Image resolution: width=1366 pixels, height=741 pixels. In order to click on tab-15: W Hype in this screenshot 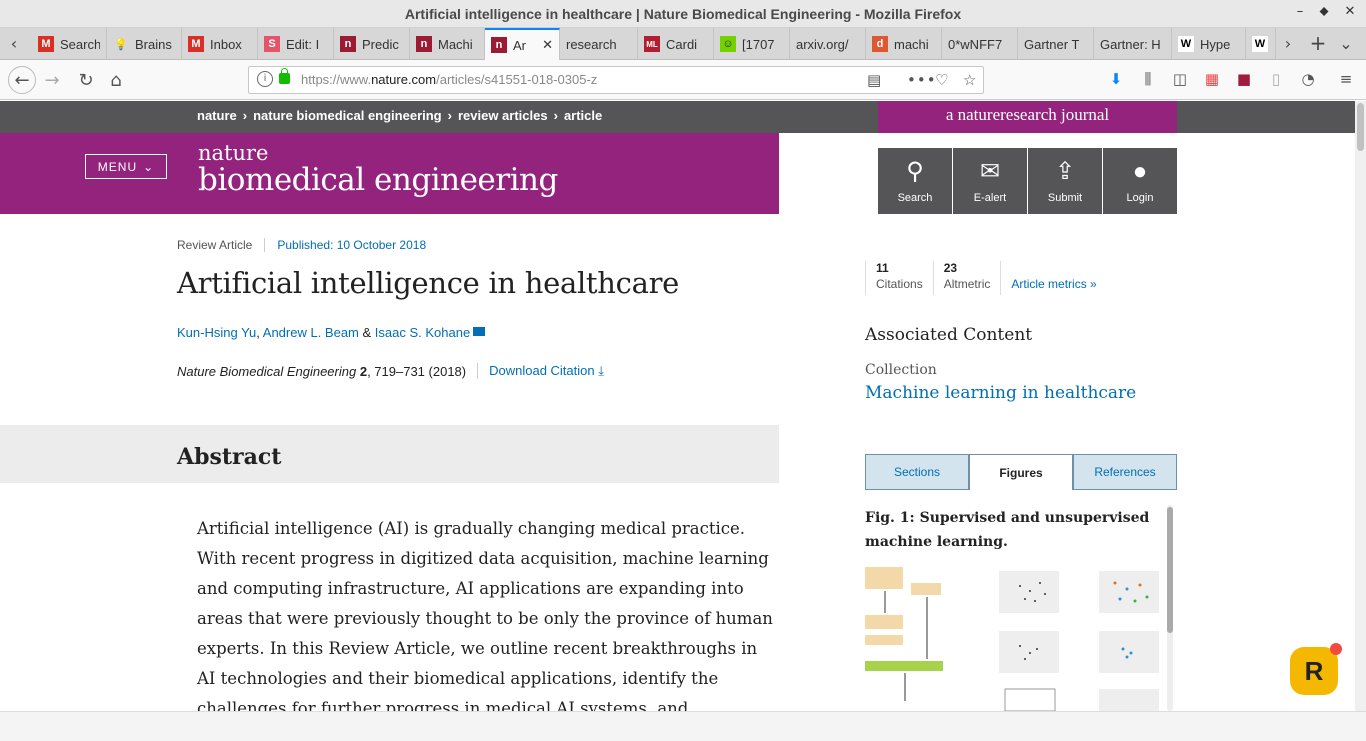, I will do `click(1209, 44)`.